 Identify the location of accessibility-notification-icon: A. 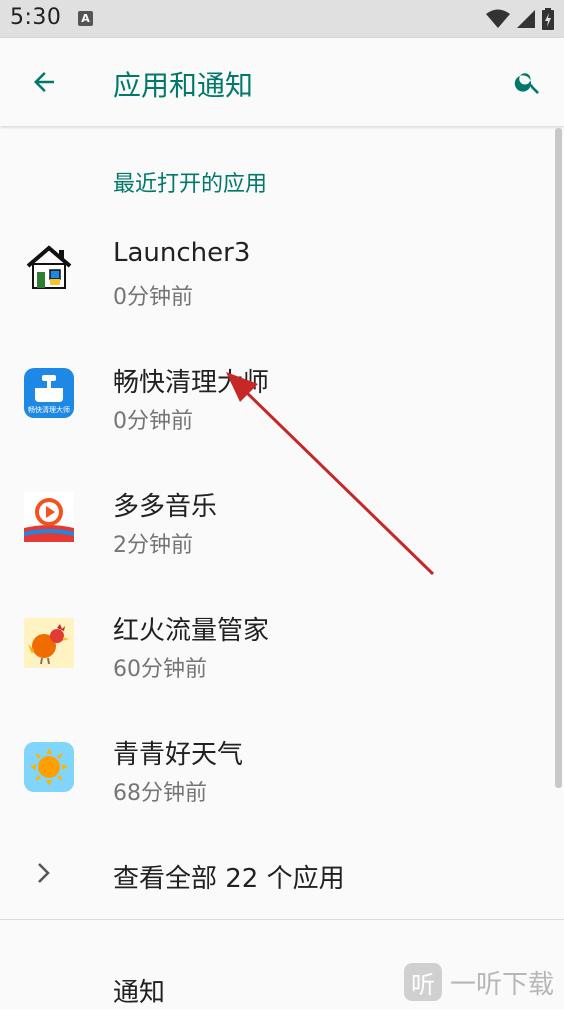
(85, 18).